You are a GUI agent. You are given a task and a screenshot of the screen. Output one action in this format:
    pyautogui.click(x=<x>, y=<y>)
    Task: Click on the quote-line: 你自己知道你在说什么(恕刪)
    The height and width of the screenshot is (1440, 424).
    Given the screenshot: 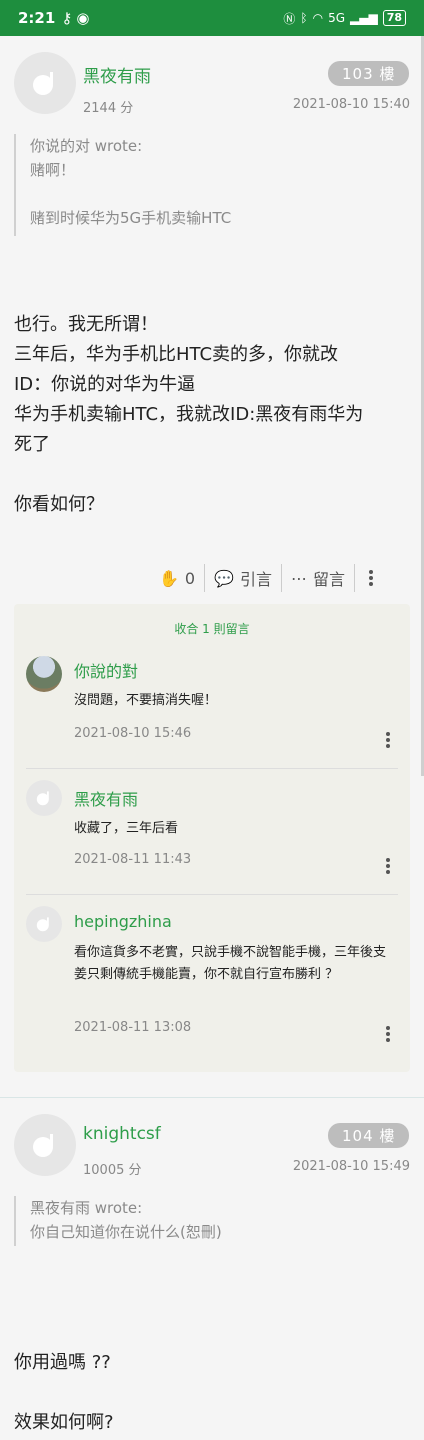 What is the action you would take?
    pyautogui.click(x=126, y=1232)
    